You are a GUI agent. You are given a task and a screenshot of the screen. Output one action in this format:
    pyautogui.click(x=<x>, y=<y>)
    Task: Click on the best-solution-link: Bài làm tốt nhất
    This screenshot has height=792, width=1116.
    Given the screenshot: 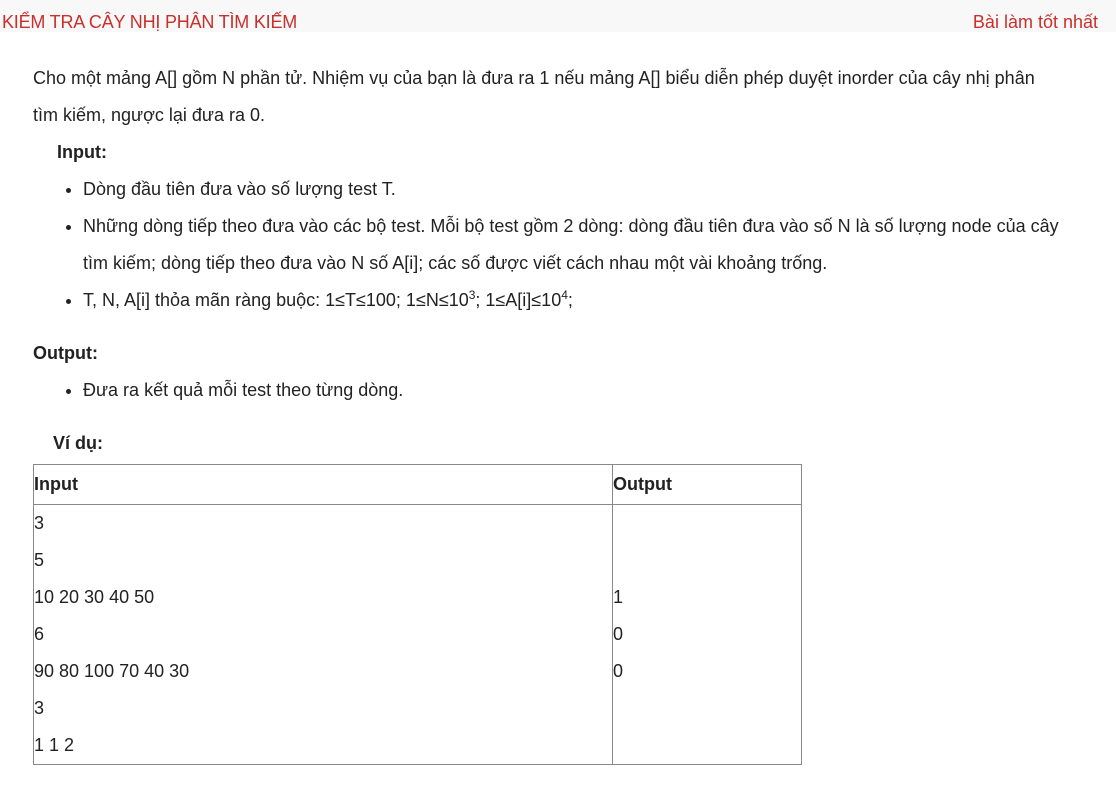 What is the action you would take?
    pyautogui.click(x=1035, y=22)
    